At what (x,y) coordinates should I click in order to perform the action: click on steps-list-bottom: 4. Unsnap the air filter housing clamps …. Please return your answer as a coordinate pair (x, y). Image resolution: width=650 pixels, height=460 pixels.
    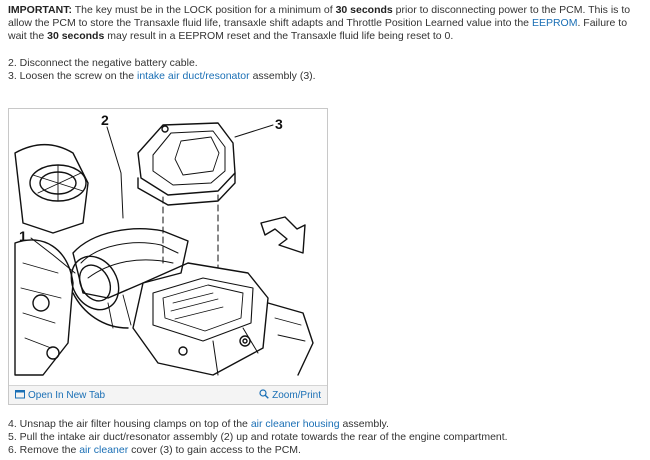
    Looking at the image, I should click on (258, 437).